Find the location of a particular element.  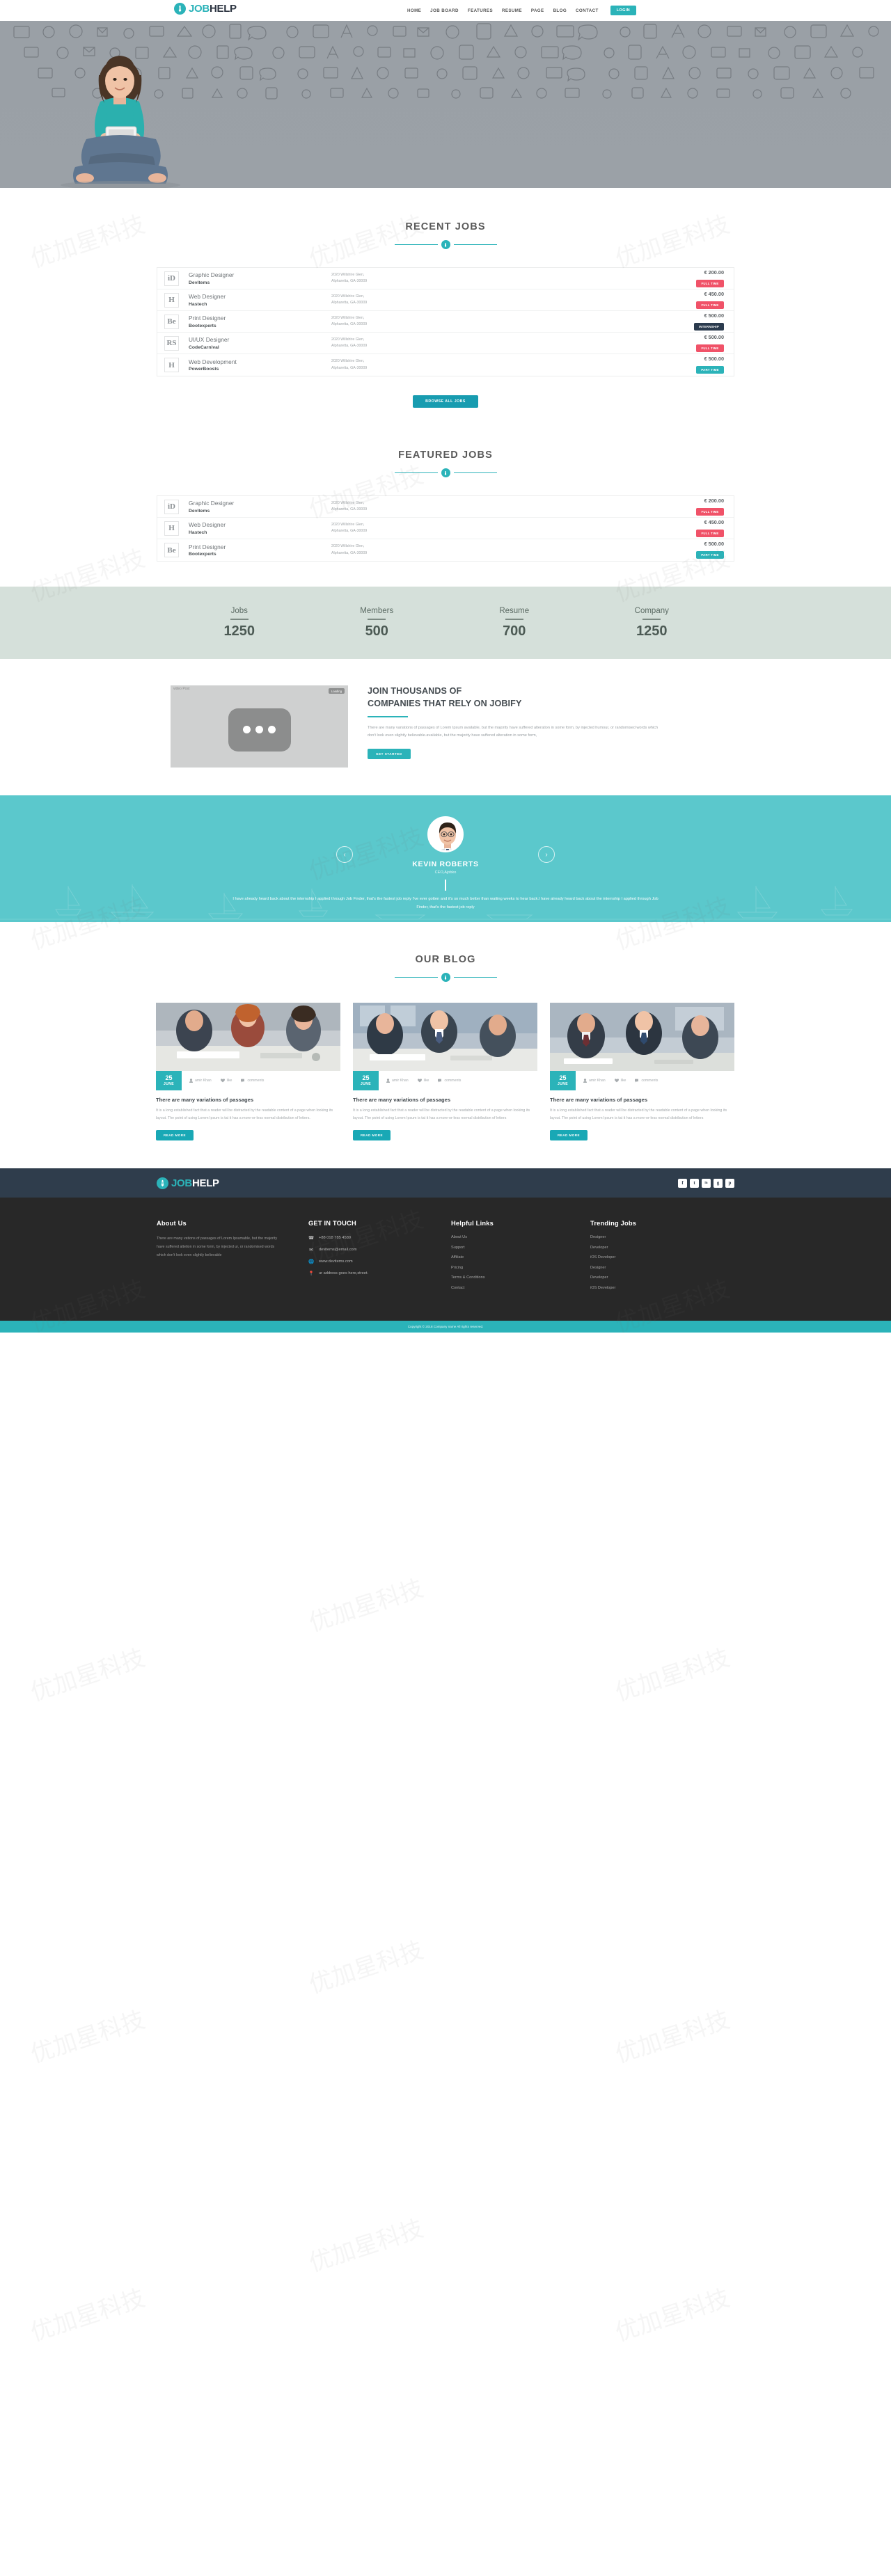

helpful-link-contact: Contact is located at coordinates (520, 1288).